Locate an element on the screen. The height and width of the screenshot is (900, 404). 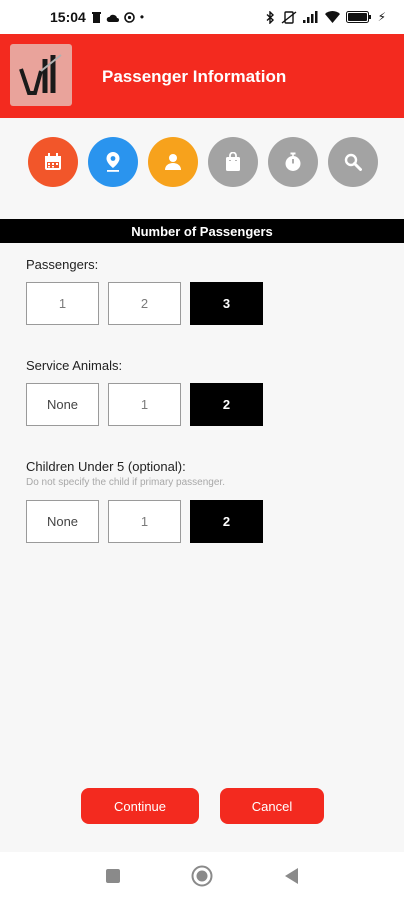
calendar-icon is located at coordinates (53, 161).